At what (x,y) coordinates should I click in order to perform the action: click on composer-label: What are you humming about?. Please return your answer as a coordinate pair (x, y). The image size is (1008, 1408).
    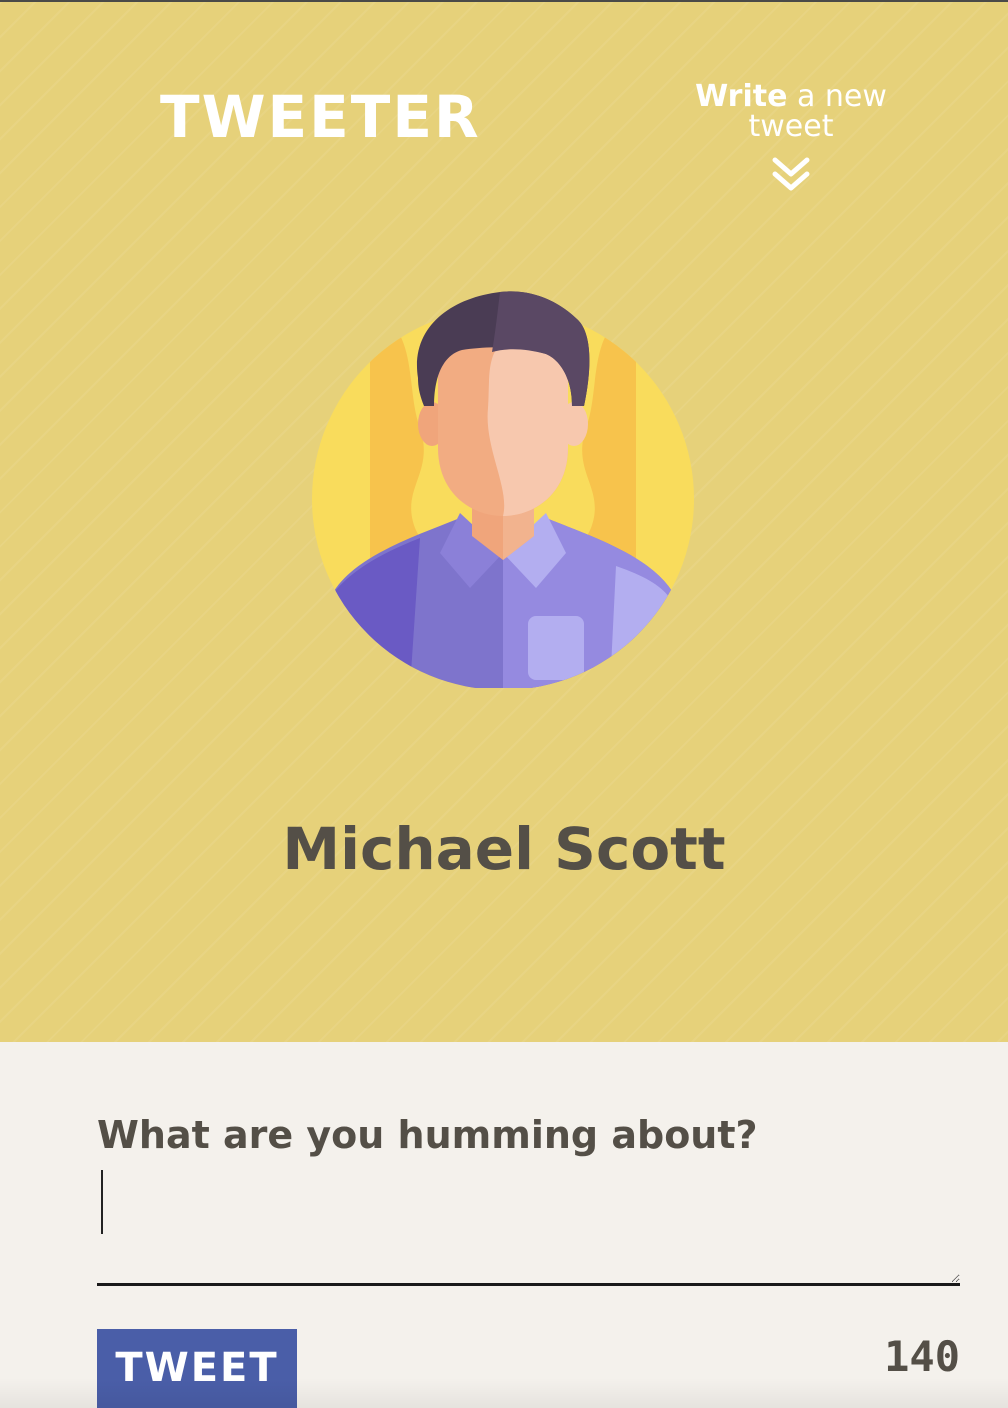
    Looking at the image, I should click on (427, 1135).